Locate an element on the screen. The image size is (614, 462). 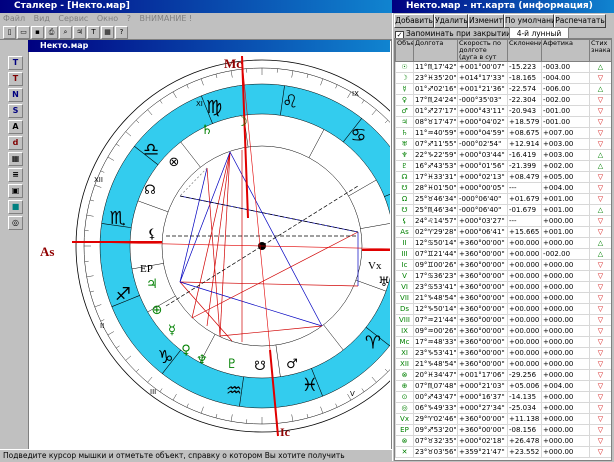
add-button: Добавить is located at coordinates (414, 21).